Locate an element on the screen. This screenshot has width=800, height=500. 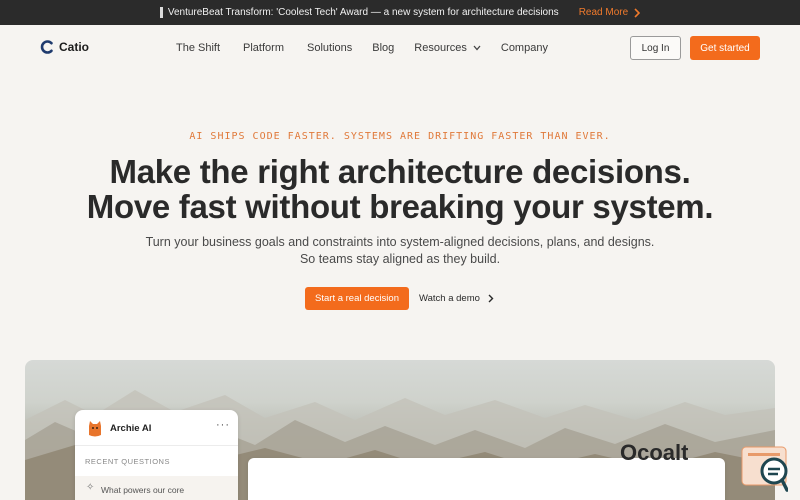
search-chat-icon is located at coordinates (764, 469).